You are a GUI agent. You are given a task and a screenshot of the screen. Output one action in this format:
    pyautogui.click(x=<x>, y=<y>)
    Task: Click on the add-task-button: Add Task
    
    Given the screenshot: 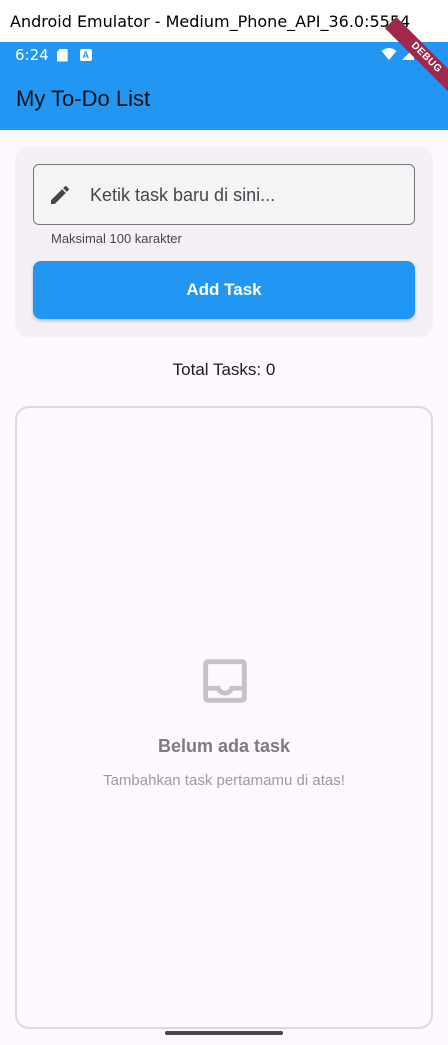 What is the action you would take?
    pyautogui.click(x=224, y=290)
    